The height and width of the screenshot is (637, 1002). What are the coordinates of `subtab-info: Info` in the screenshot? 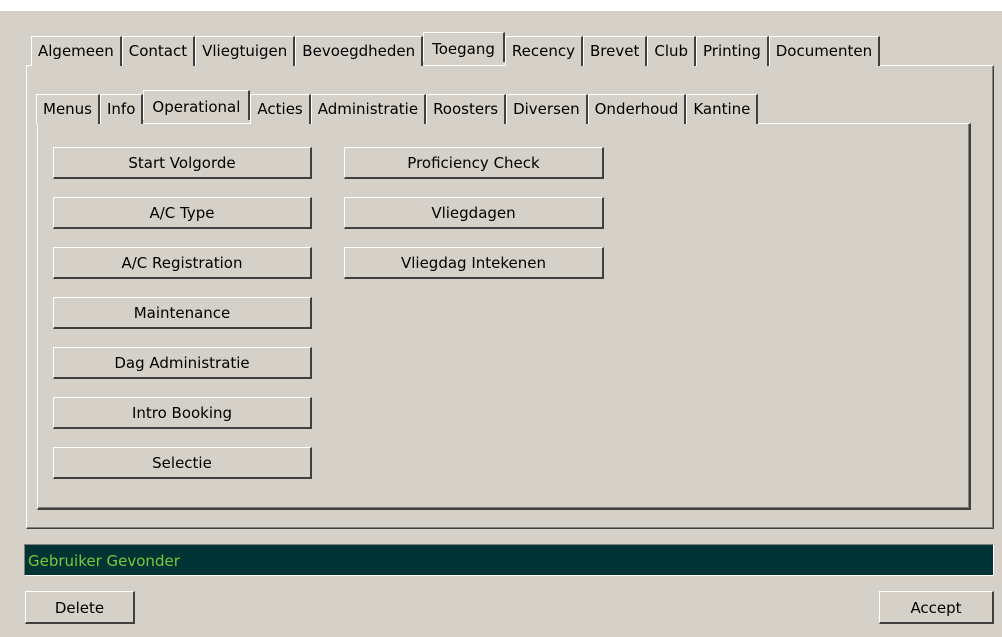 It's located at (122, 109).